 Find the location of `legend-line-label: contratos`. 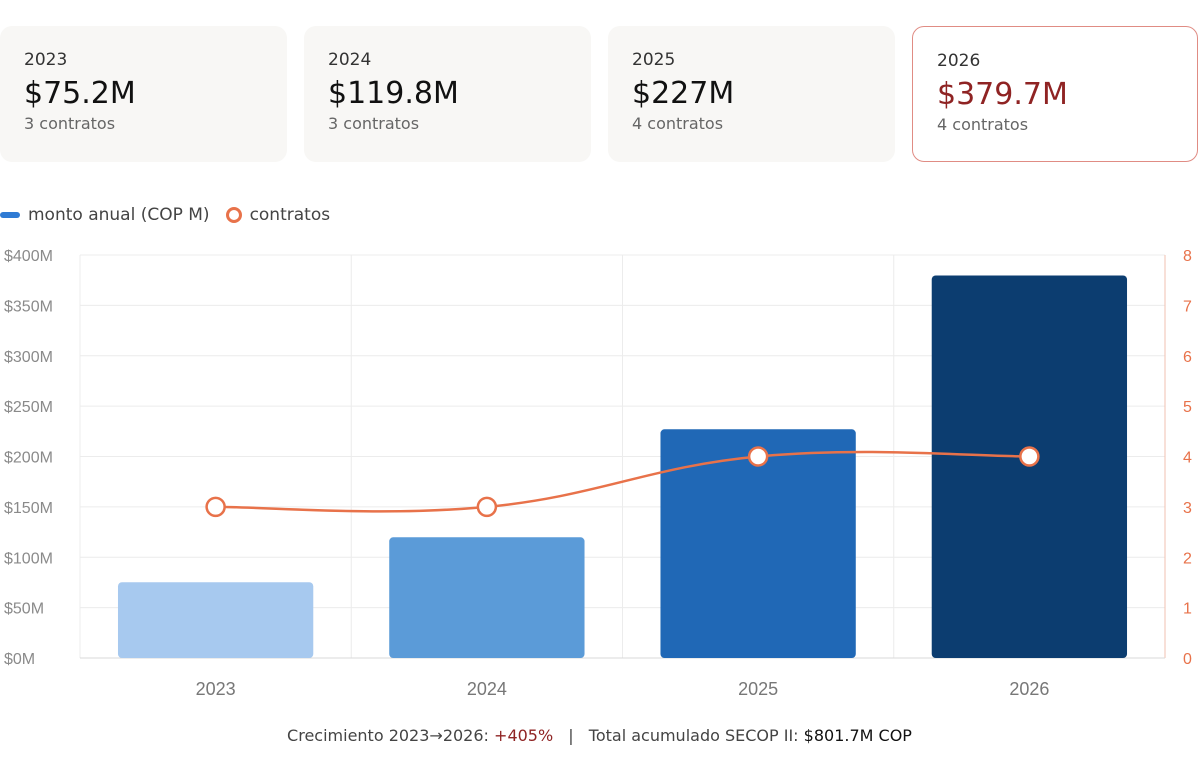

legend-line-label: contratos is located at coordinates (290, 215).